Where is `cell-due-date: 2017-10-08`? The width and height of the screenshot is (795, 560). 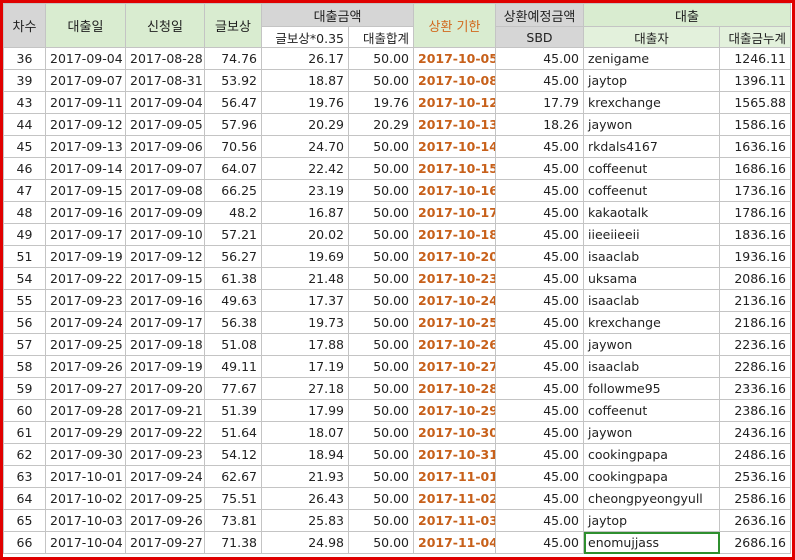 cell-due-date: 2017-10-08 is located at coordinates (454, 80).